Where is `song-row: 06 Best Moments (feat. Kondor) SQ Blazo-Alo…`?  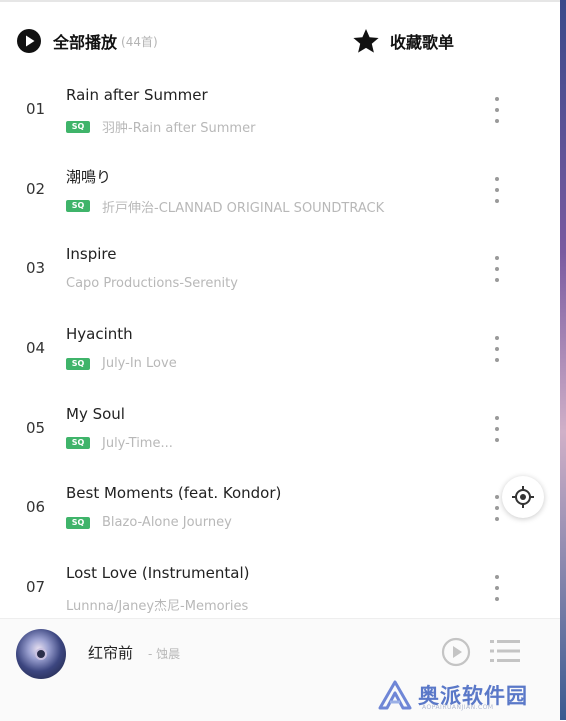 song-row: 06 Best Moments (feat. Kondor) SQ Blazo-Alo… is located at coordinates (280, 513).